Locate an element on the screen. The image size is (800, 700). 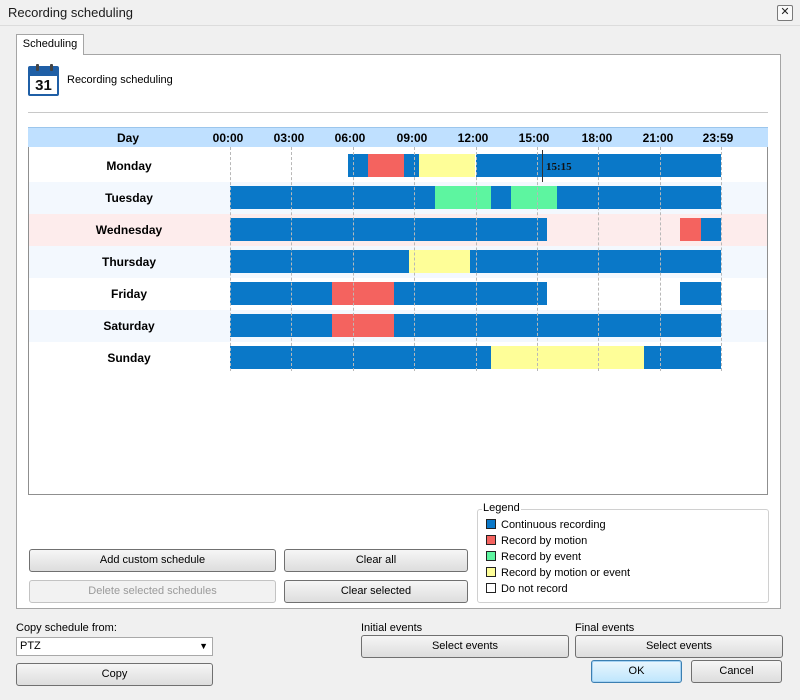
legend-label: Continuous recording is located at coordinates (553, 525).